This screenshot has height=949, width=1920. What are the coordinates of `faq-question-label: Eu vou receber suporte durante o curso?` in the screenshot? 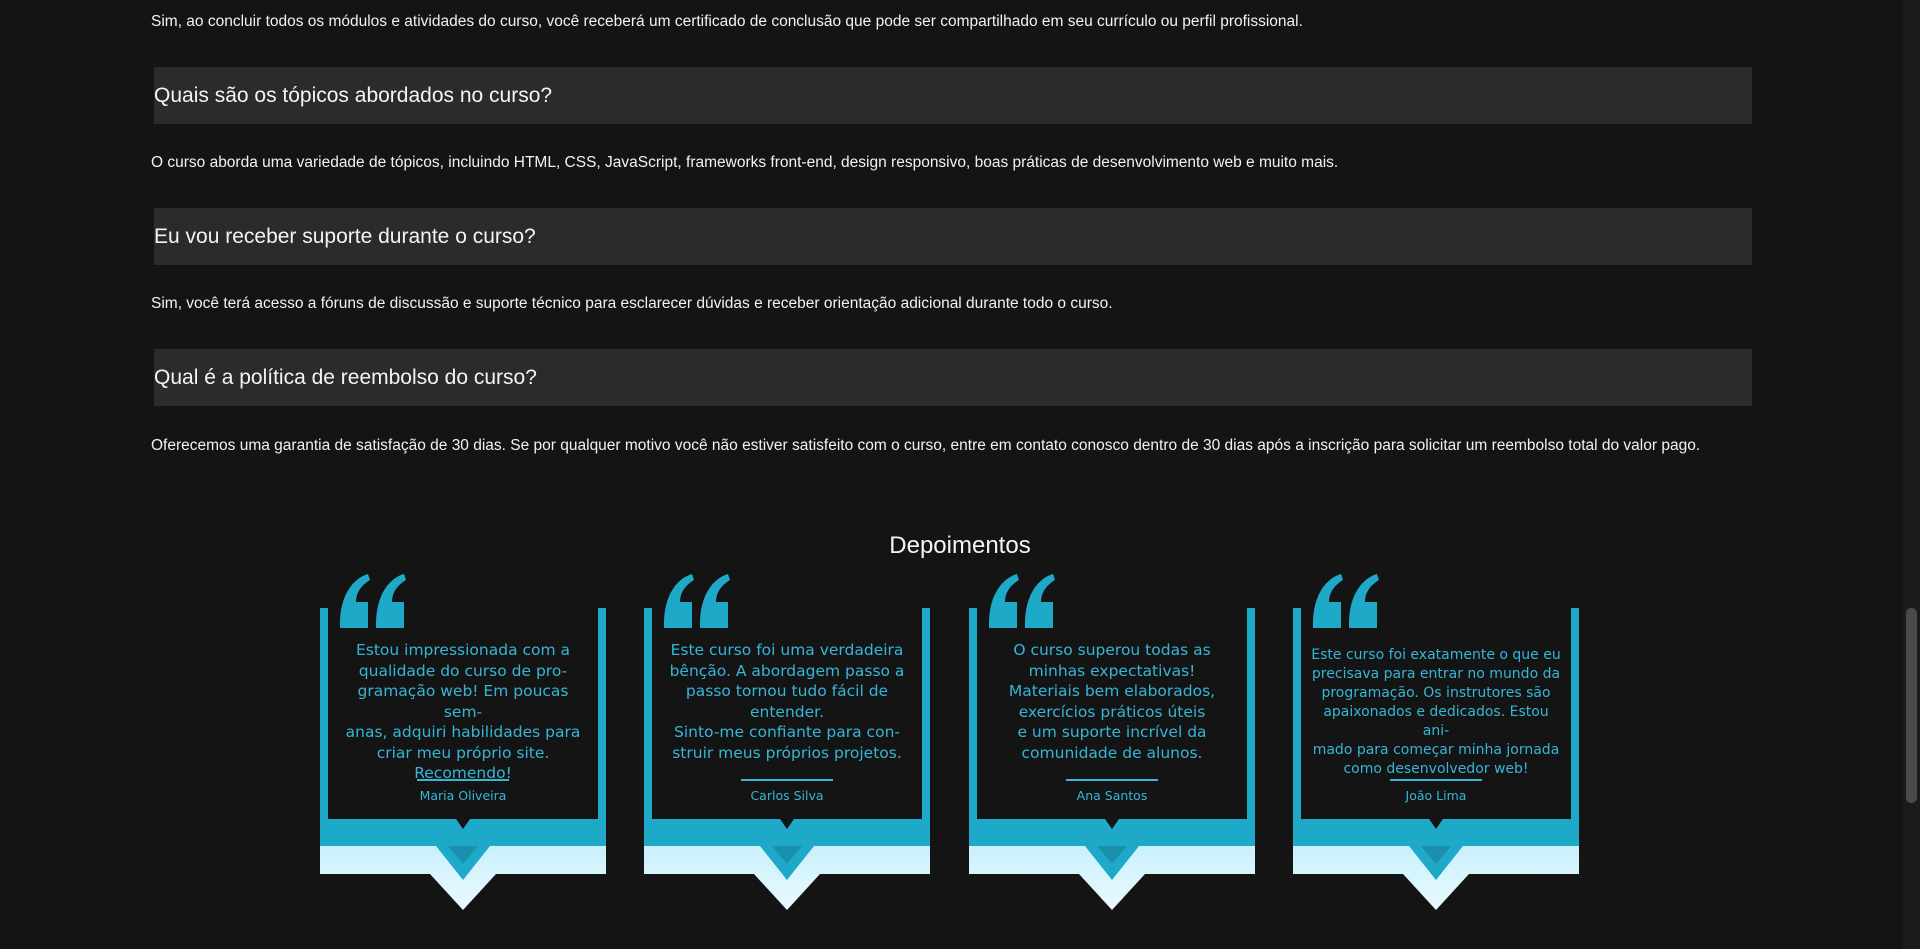 It's located at (345, 236).